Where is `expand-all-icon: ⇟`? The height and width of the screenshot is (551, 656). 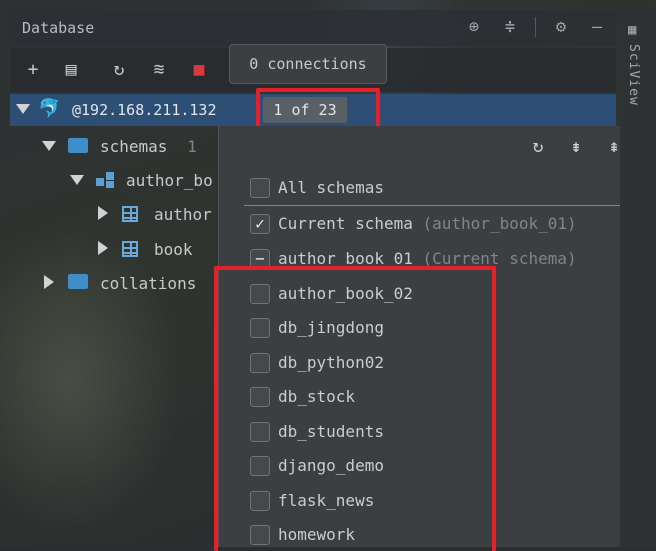 expand-all-icon: ⇟ is located at coordinates (576, 147).